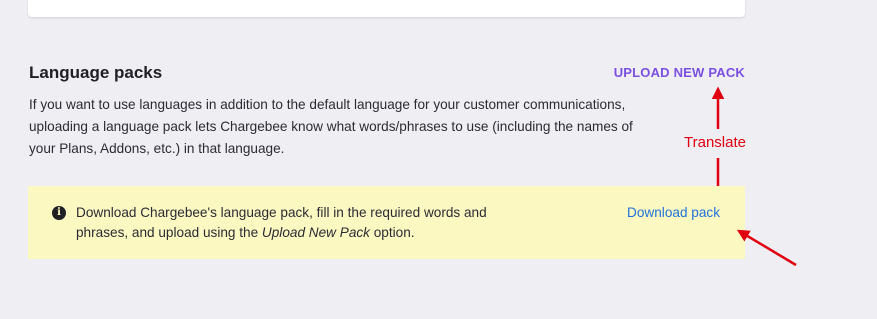 Image resolution: width=877 pixels, height=319 pixels. What do you see at coordinates (754, 176) in the screenshot?
I see `annotation-arrows` at bounding box center [754, 176].